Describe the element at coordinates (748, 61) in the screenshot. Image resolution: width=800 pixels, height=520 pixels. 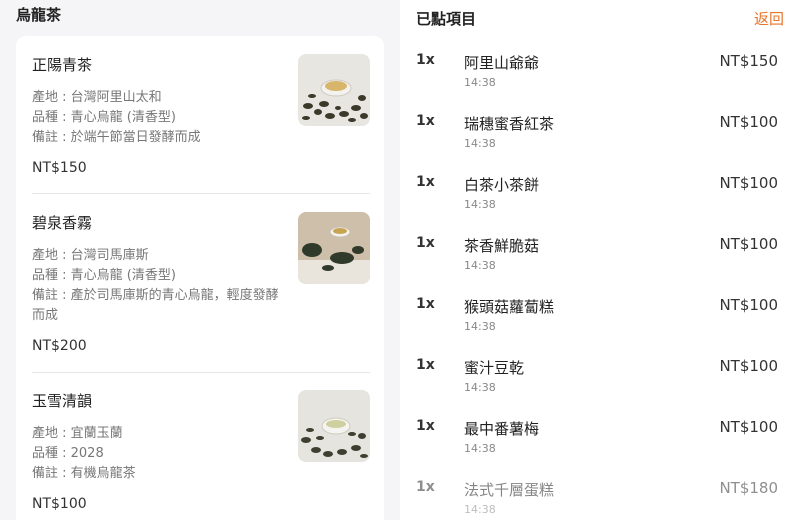
I see `order-price: NT$150` at that location.